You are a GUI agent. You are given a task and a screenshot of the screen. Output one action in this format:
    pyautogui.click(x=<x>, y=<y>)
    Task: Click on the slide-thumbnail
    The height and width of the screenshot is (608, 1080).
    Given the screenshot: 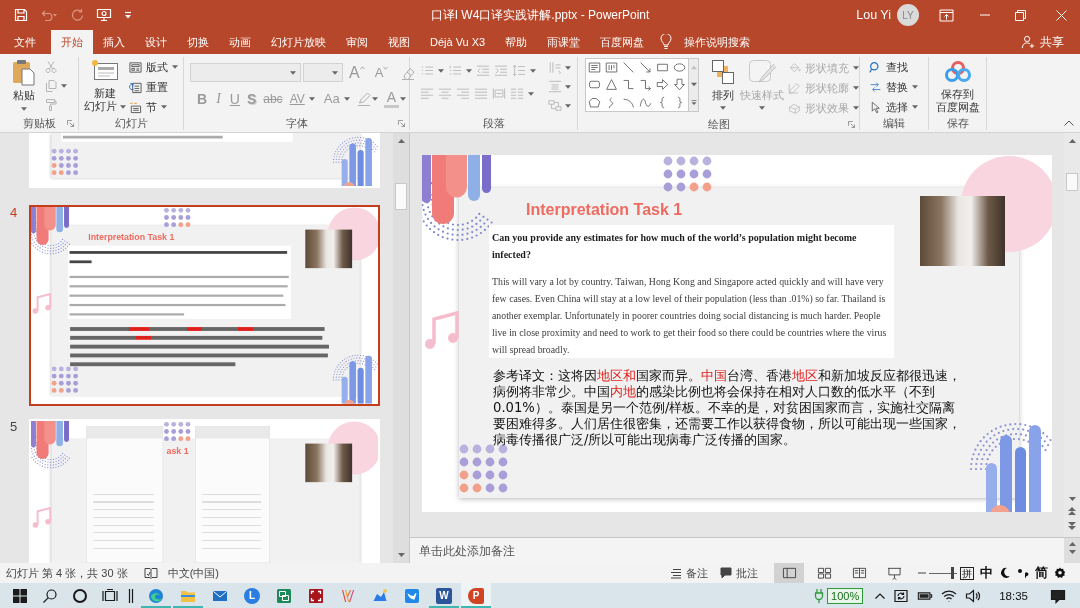 What is the action you would take?
    pyautogui.click(x=204, y=160)
    